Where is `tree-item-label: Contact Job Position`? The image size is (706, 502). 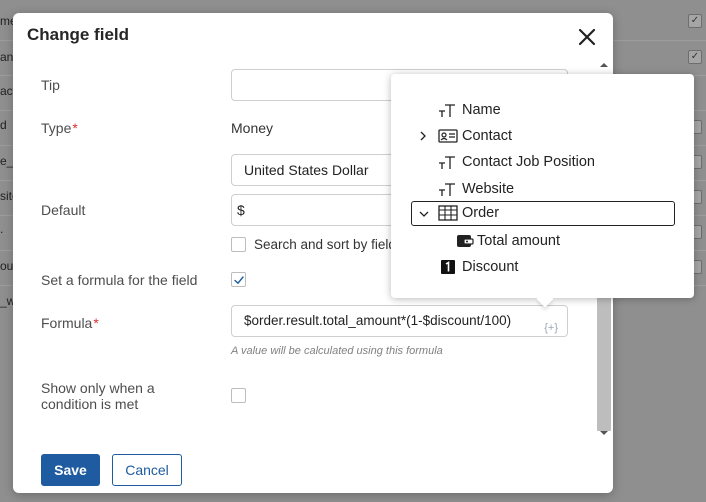 tree-item-label: Contact Job Position is located at coordinates (528, 162).